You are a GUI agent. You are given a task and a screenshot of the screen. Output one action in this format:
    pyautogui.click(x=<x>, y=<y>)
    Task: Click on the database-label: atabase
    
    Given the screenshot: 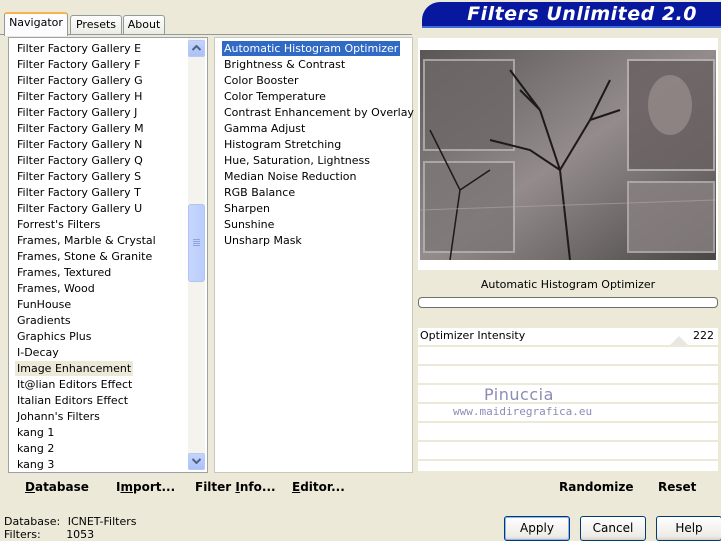 What is the action you would take?
    pyautogui.click(x=61, y=487)
    